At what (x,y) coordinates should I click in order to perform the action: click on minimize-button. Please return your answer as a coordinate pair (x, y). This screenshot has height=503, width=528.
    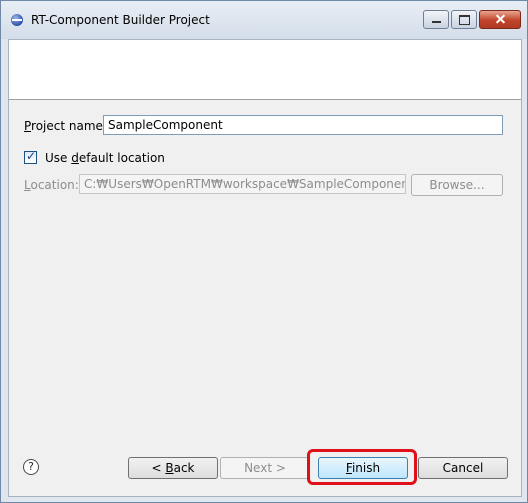
    Looking at the image, I should click on (436, 19).